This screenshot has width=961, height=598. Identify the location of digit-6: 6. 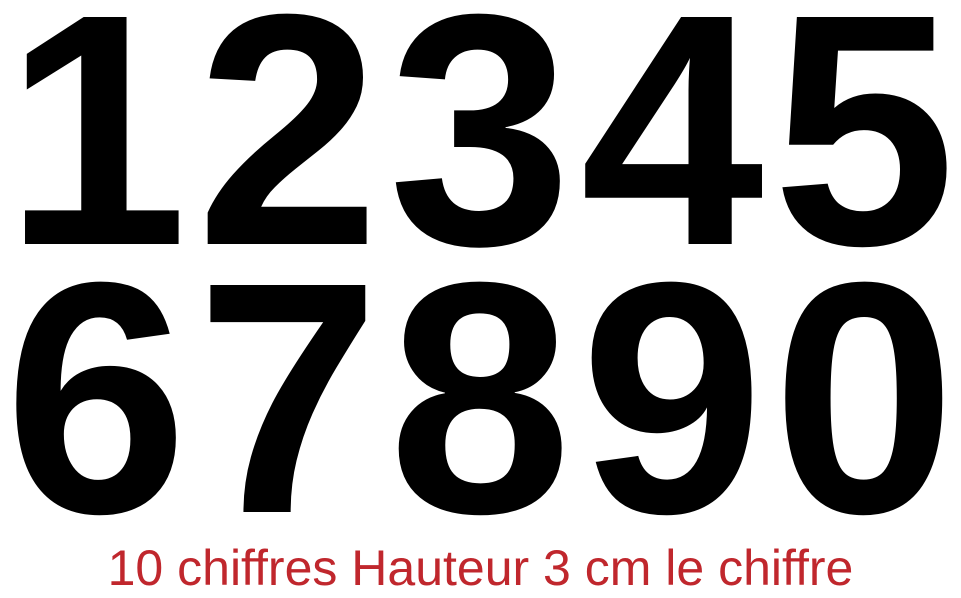
(96, 397).